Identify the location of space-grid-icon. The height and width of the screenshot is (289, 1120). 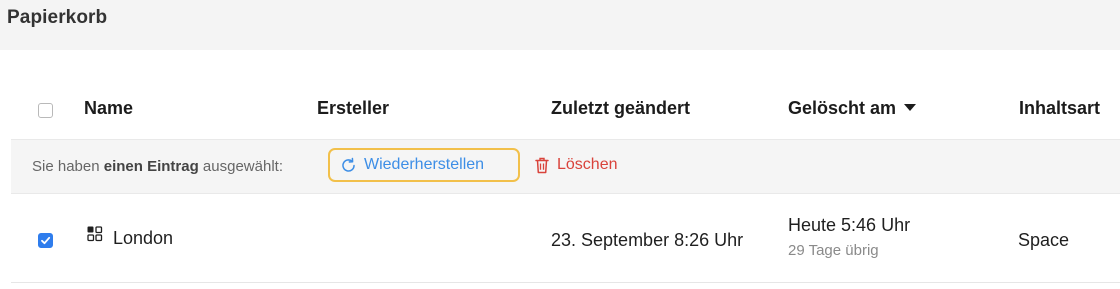
(95, 234).